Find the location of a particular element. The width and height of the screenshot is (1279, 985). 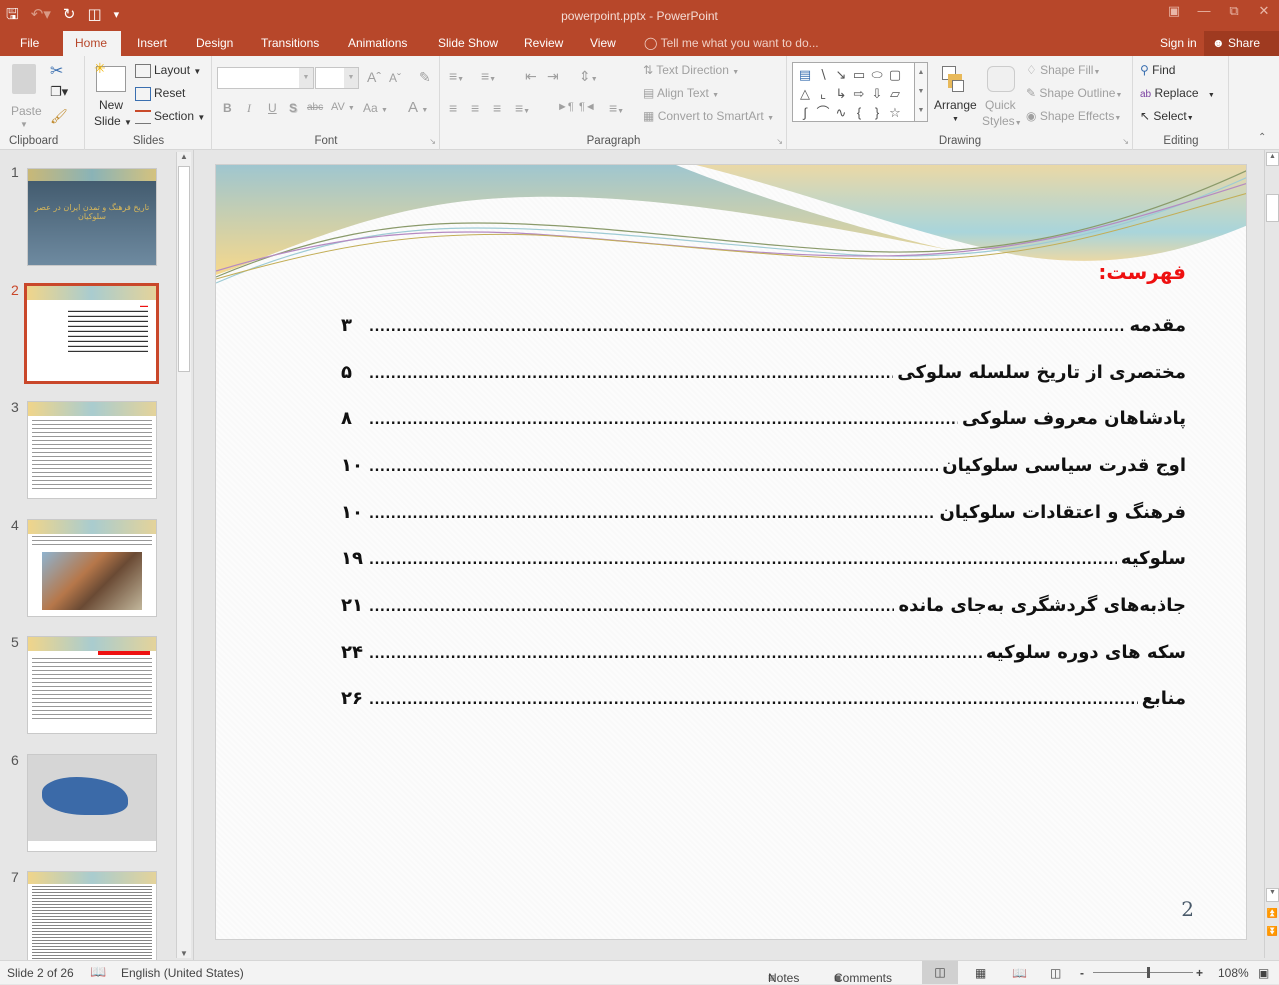

tab-animations: Animations is located at coordinates (377, 43).